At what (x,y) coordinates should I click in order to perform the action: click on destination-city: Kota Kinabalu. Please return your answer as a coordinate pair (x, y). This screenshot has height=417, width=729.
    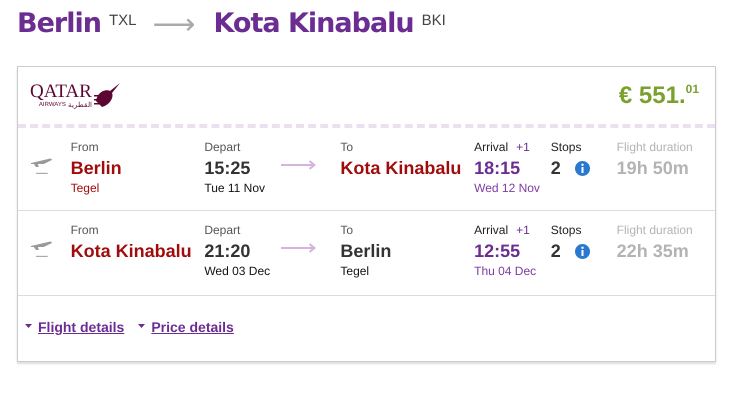
    Looking at the image, I should click on (313, 23).